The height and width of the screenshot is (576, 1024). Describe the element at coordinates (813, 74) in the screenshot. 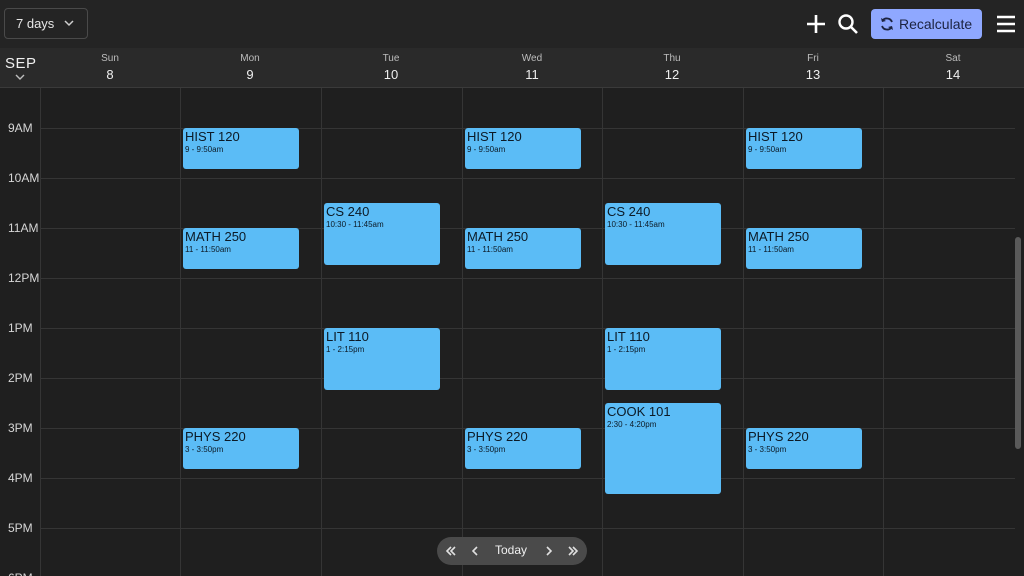

I see `day-date: 13` at that location.